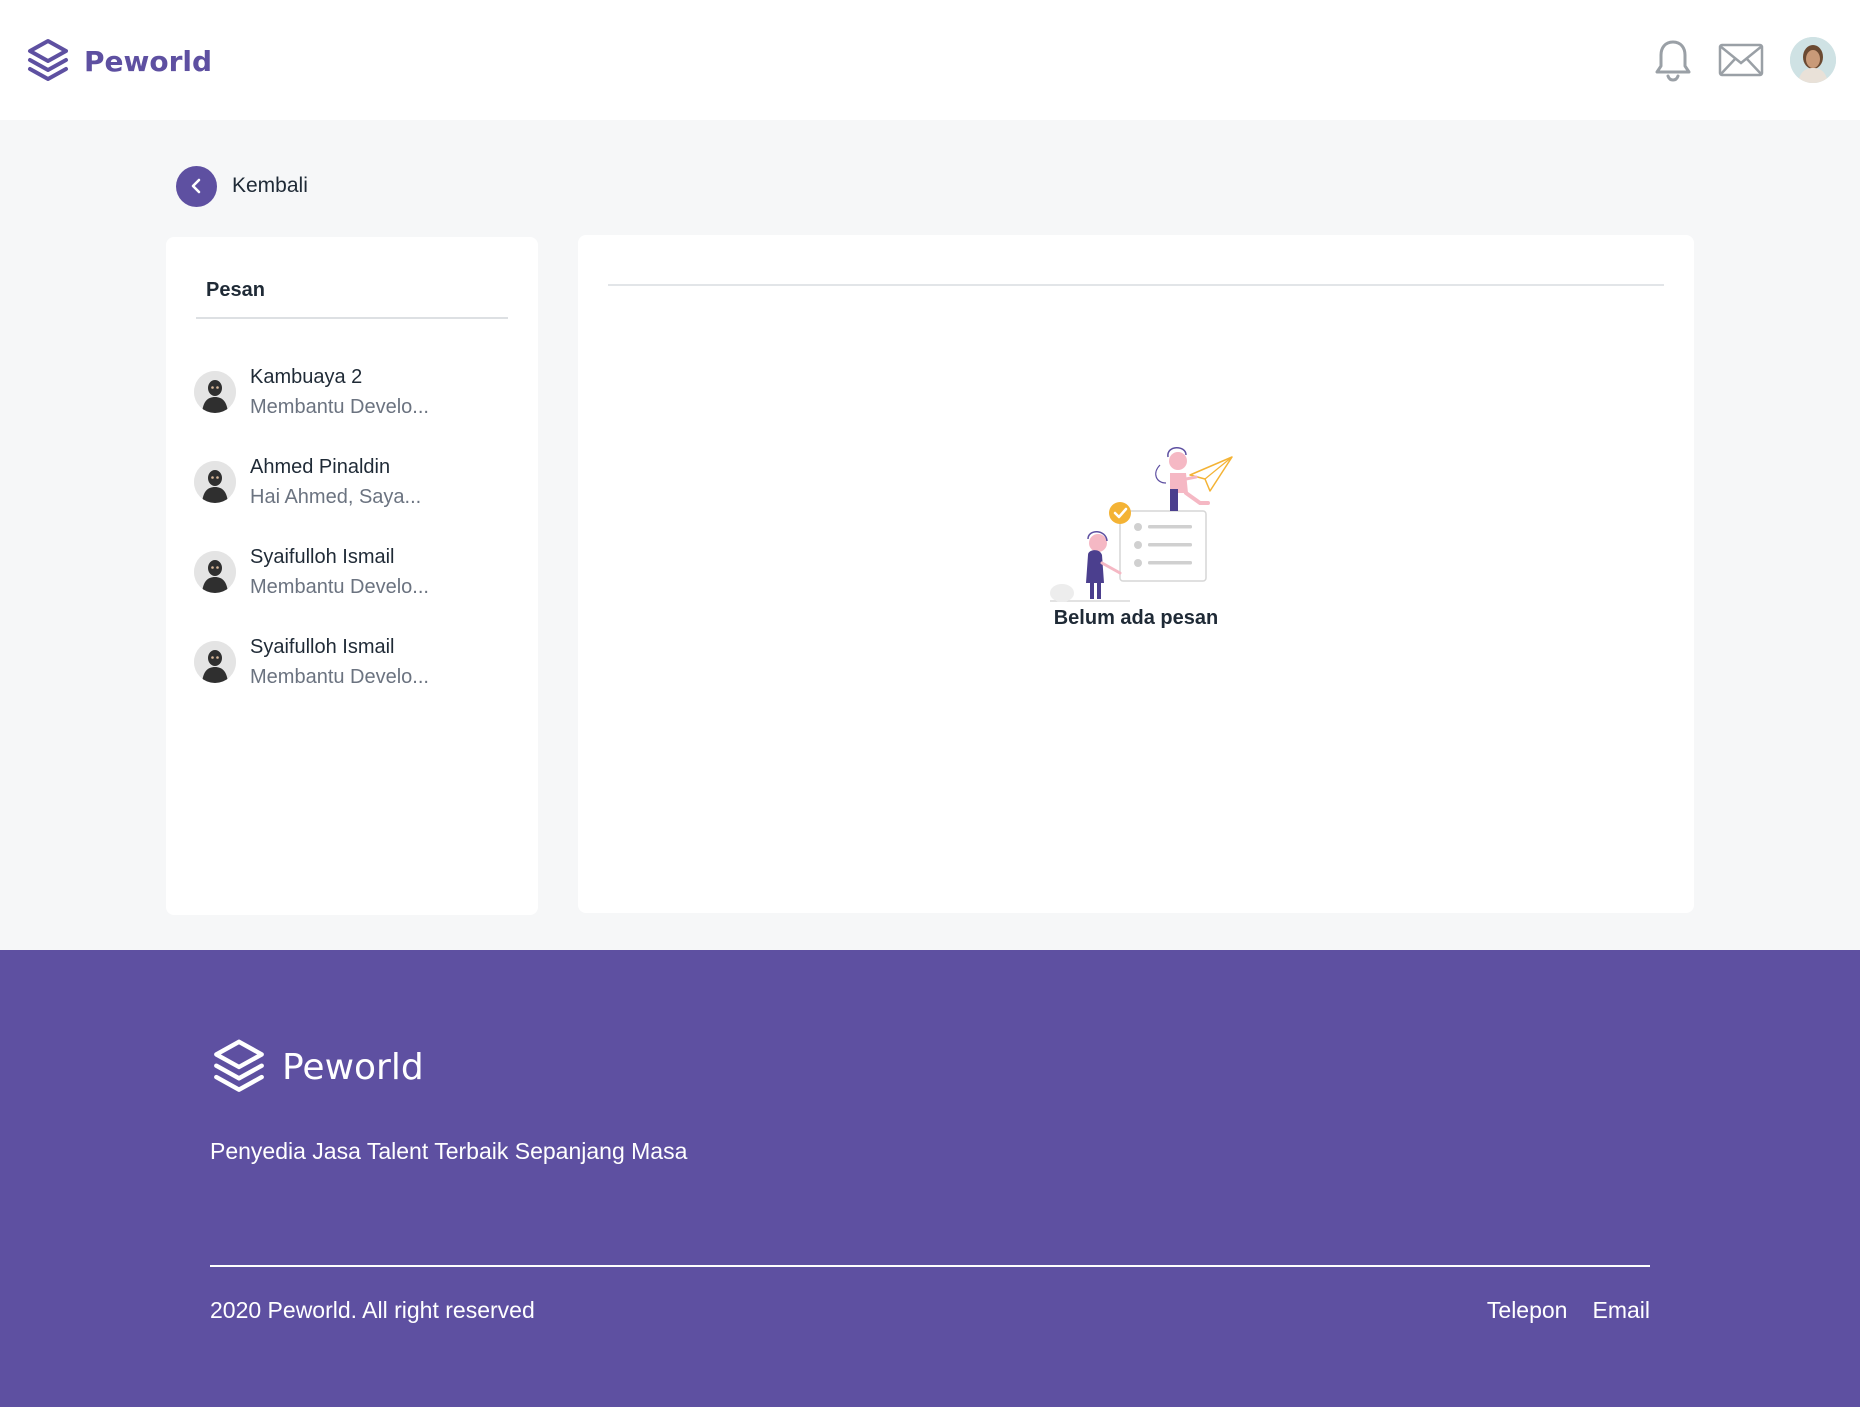 The height and width of the screenshot is (1407, 1860). I want to click on footer-links: Telepon Email, so click(1568, 1310).